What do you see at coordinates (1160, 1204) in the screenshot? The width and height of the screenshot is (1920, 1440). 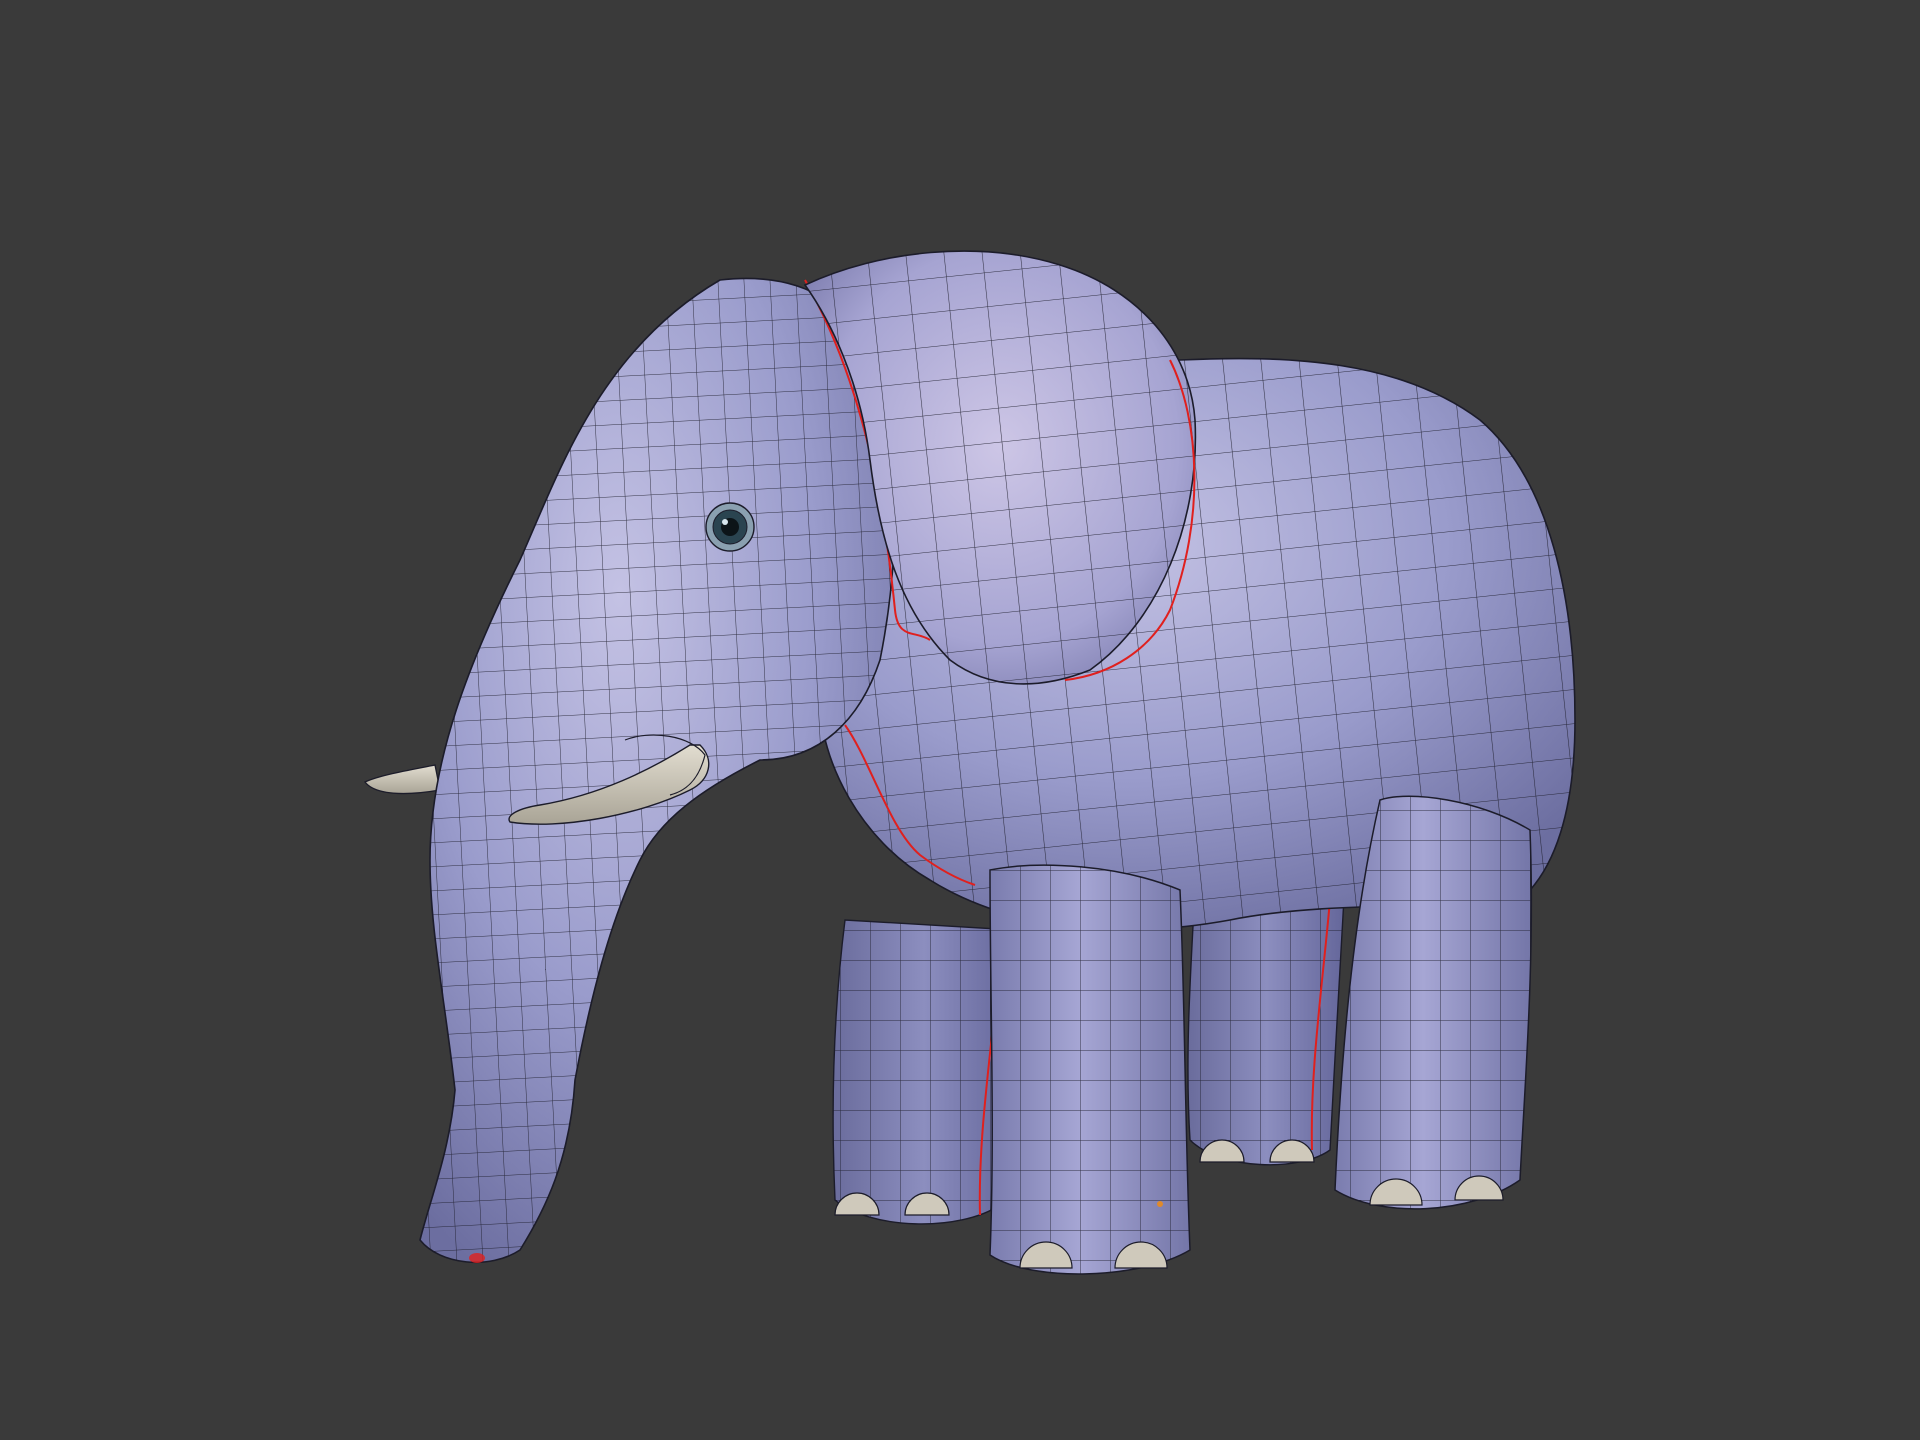 I see `vertex-marker` at bounding box center [1160, 1204].